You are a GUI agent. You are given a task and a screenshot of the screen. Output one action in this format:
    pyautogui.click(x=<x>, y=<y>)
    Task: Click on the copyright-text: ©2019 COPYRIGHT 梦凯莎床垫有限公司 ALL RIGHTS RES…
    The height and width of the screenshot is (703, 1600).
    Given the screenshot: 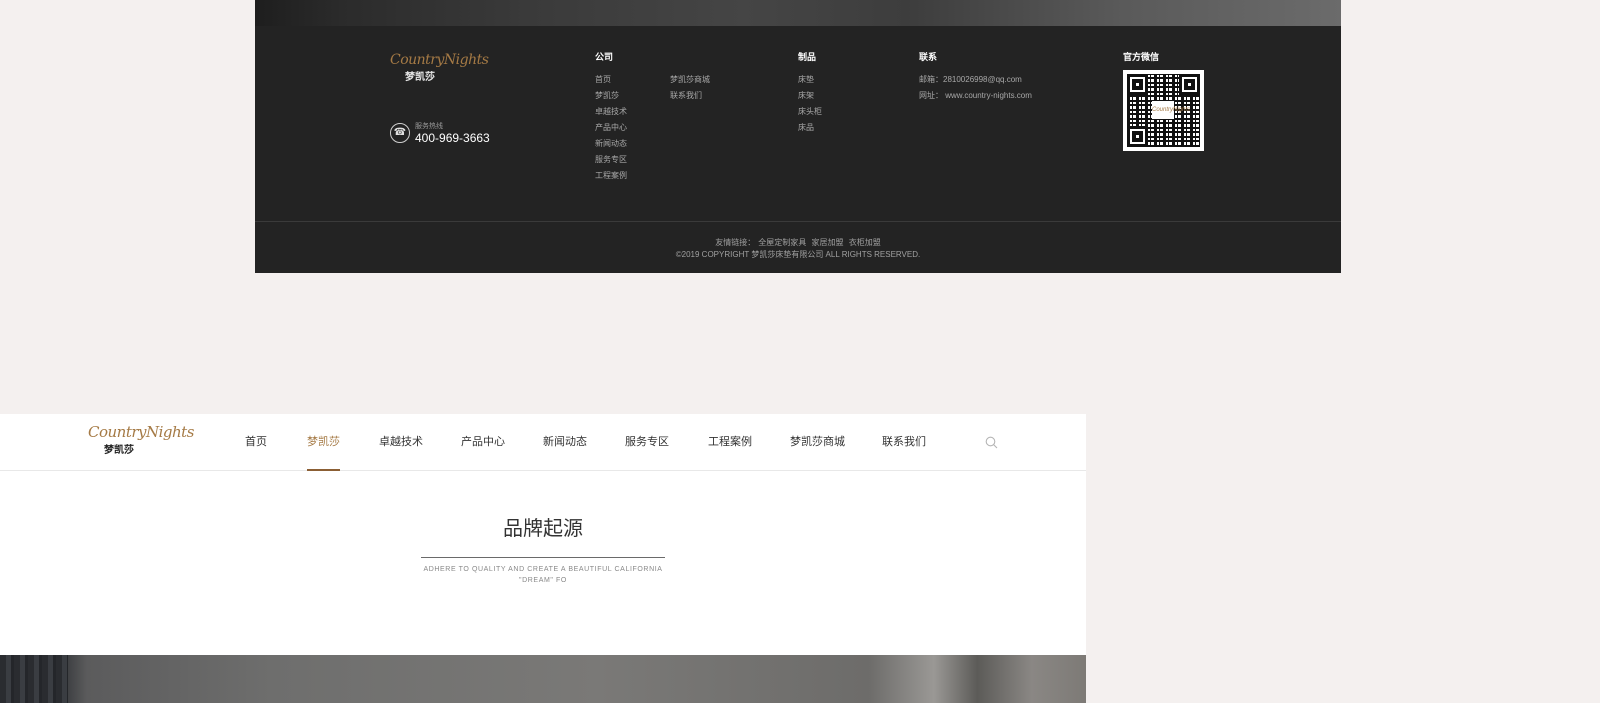 What is the action you would take?
    pyautogui.click(x=798, y=254)
    